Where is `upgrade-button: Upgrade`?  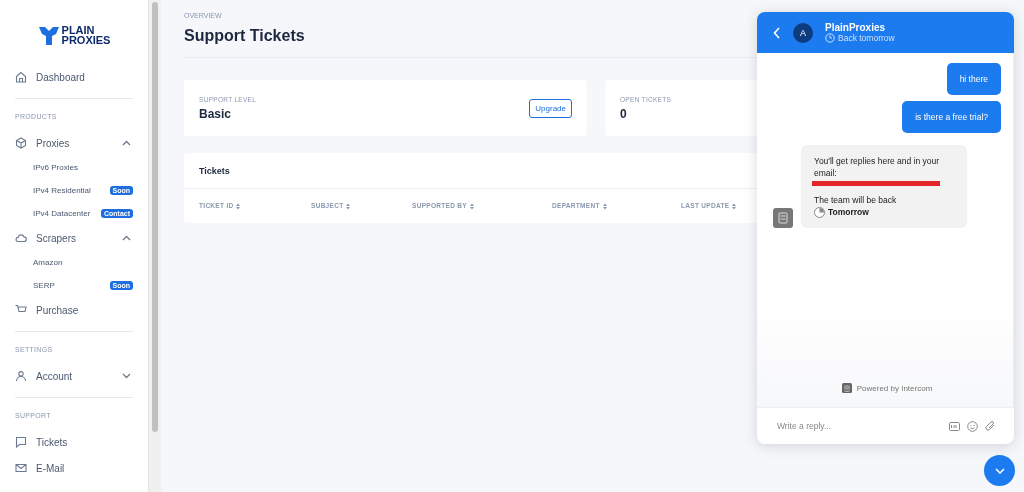 upgrade-button: Upgrade is located at coordinates (550, 108).